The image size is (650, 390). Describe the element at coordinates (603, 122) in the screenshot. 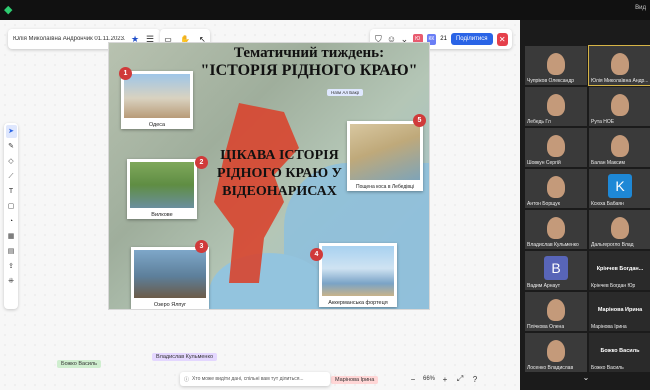

I see `participant-name: Рута НОЕ` at that location.